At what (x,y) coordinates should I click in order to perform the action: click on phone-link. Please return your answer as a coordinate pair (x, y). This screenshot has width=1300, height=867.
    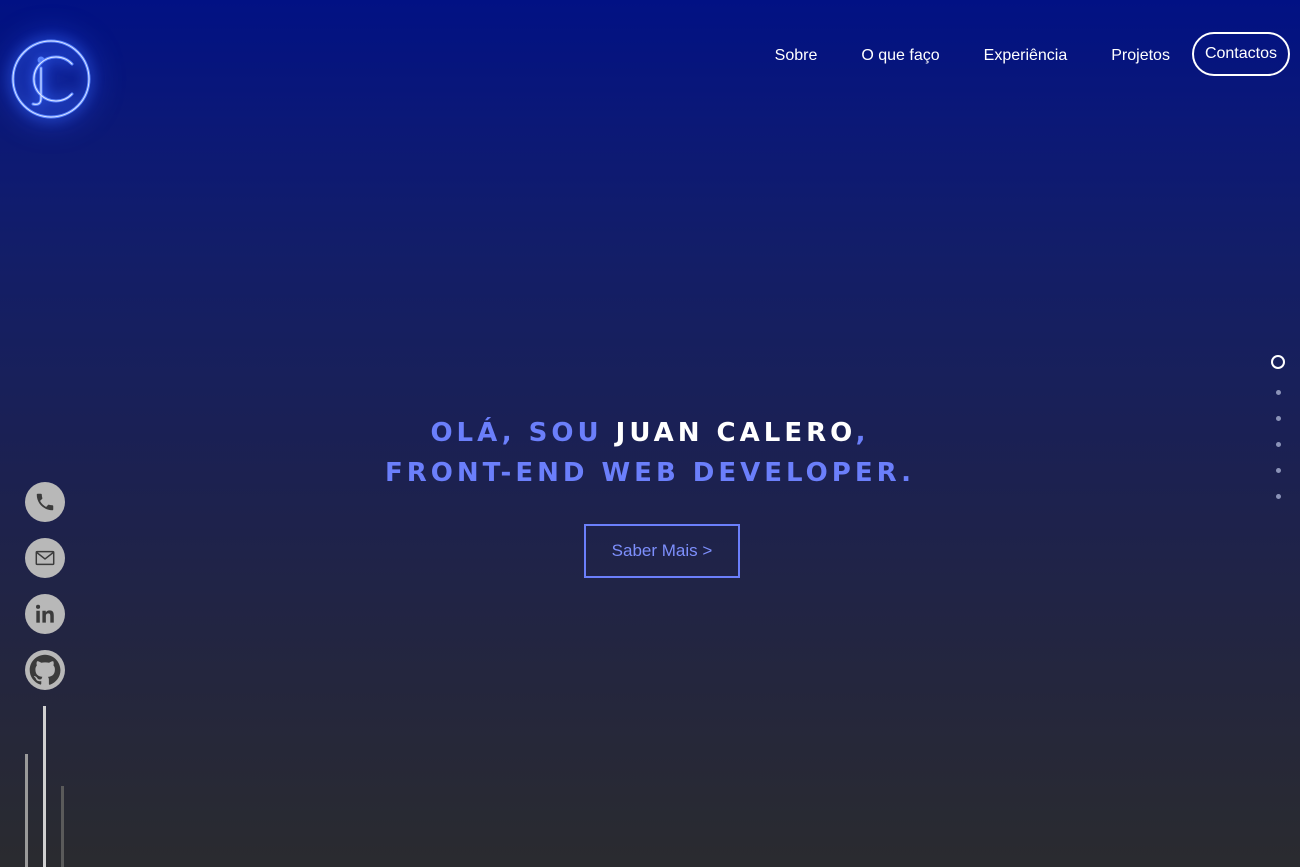
    Looking at the image, I should click on (45, 502).